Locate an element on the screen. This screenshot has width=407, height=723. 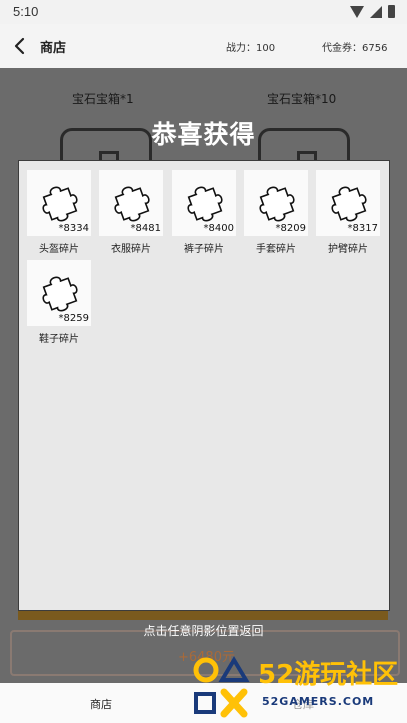
status-icons is located at coordinates (372, 11).